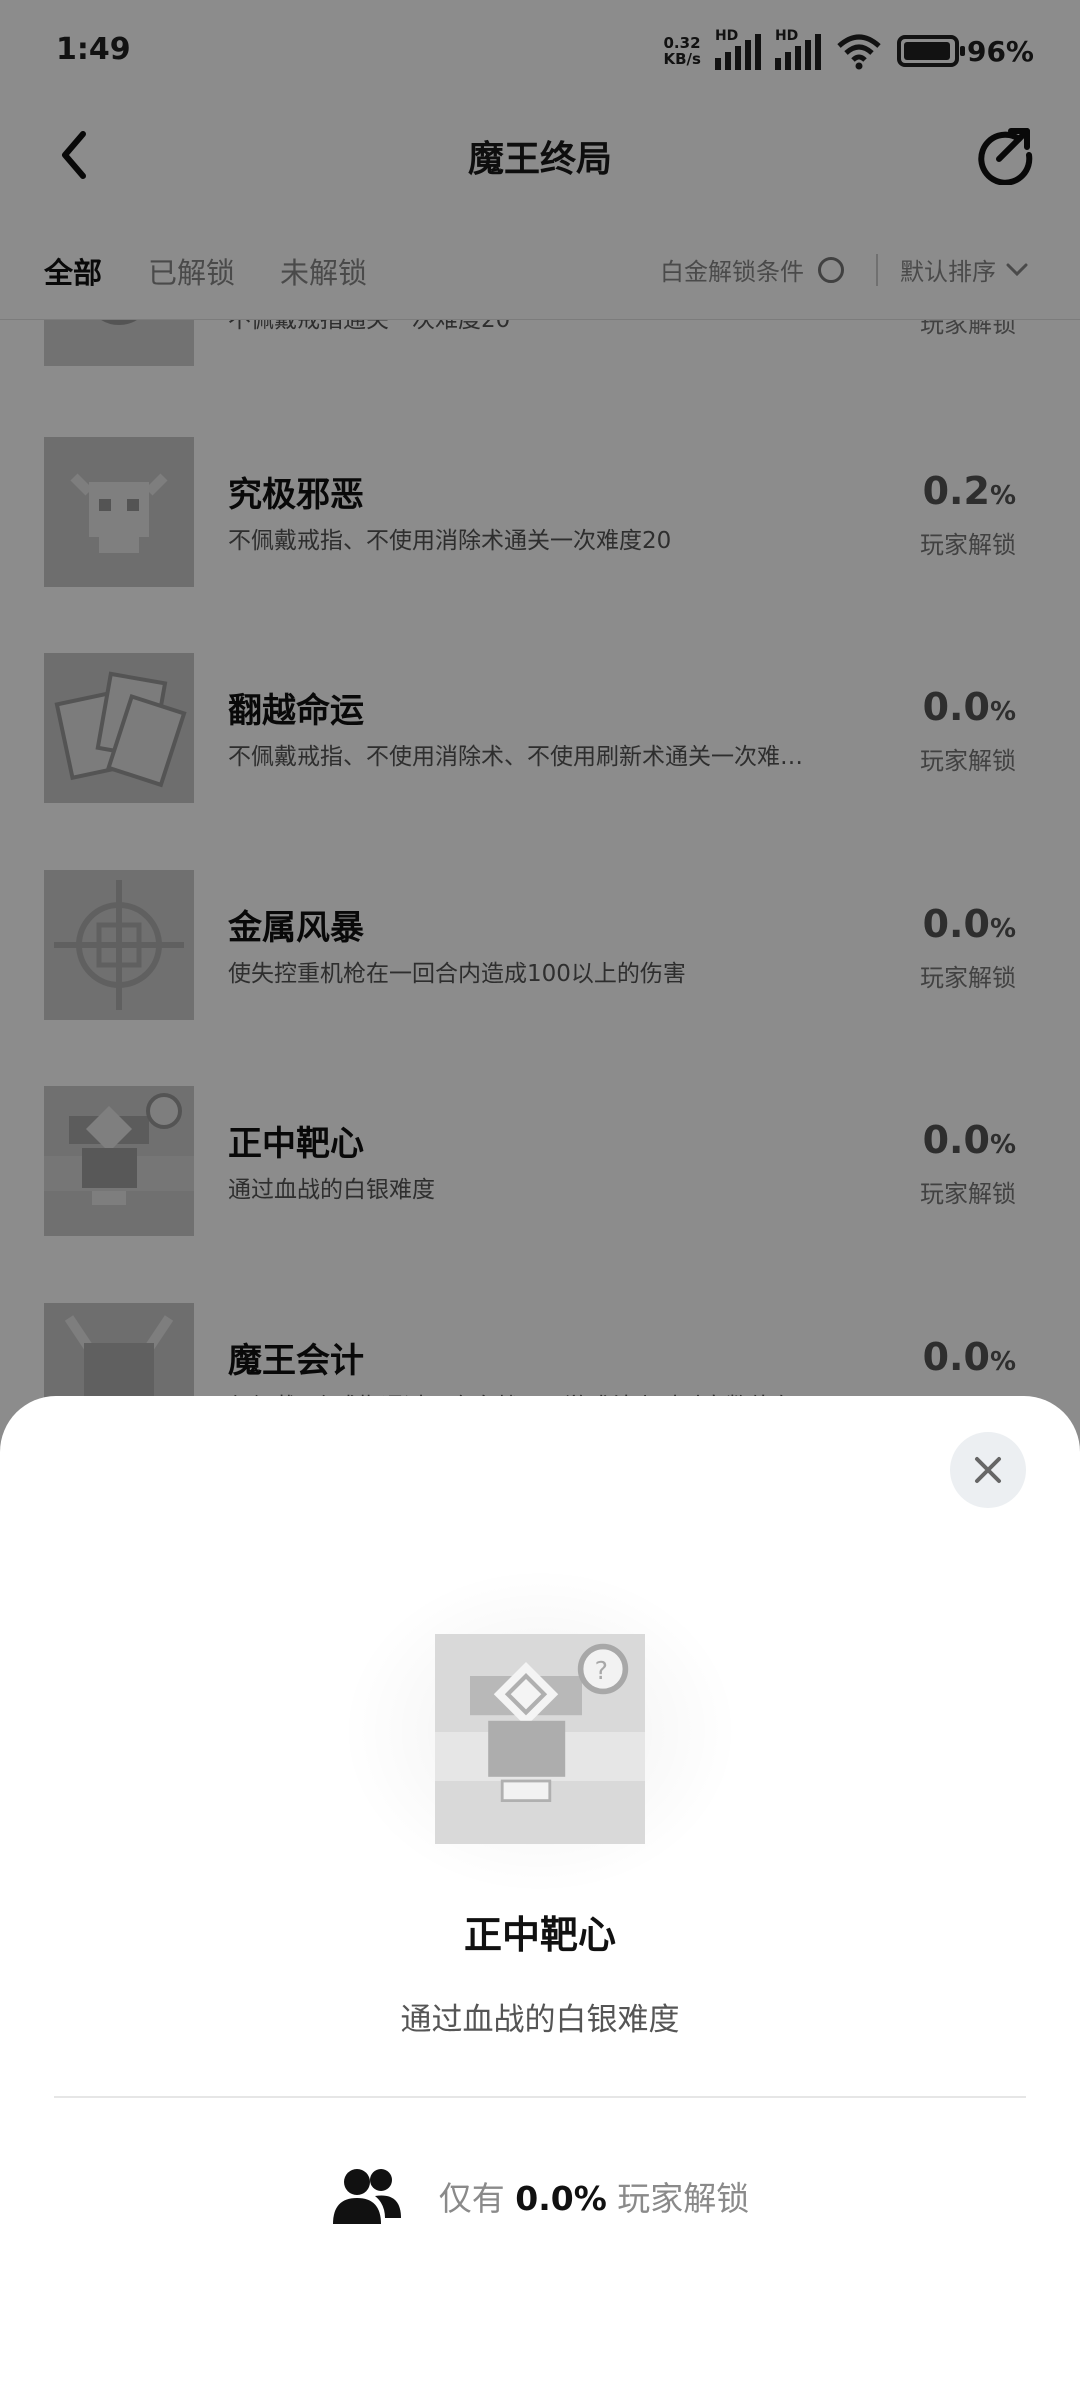 The height and width of the screenshot is (2400, 1080). I want to click on target-character-icon: ?, so click(540, 1739).